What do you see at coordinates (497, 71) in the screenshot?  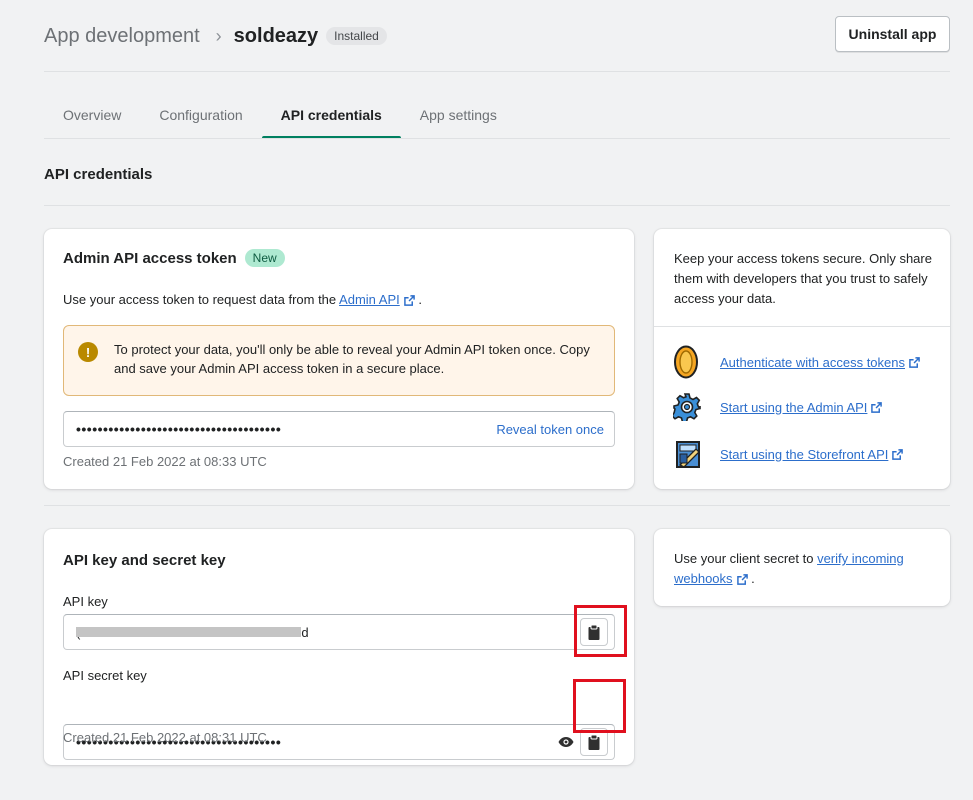 I see `header-divider` at bounding box center [497, 71].